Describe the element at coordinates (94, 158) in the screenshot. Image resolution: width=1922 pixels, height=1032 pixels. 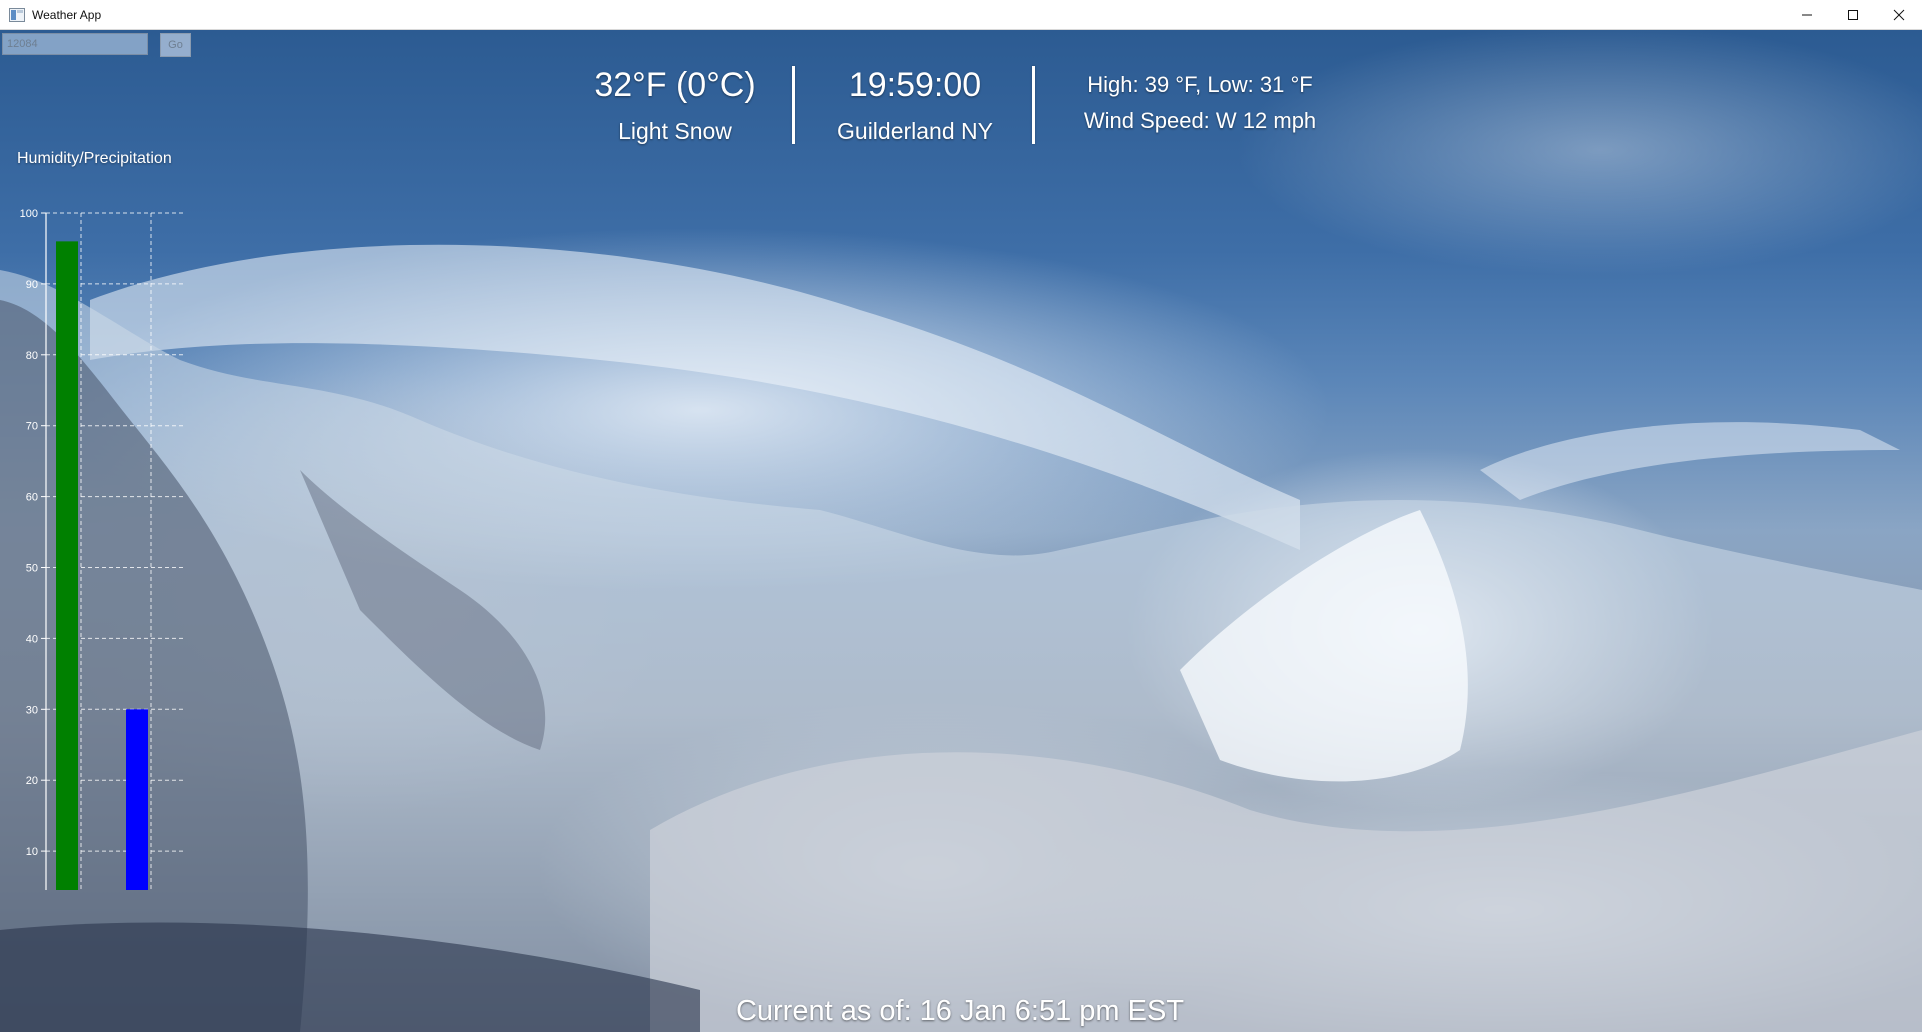
I see `chart-title: Humidity/Precipitation` at that location.